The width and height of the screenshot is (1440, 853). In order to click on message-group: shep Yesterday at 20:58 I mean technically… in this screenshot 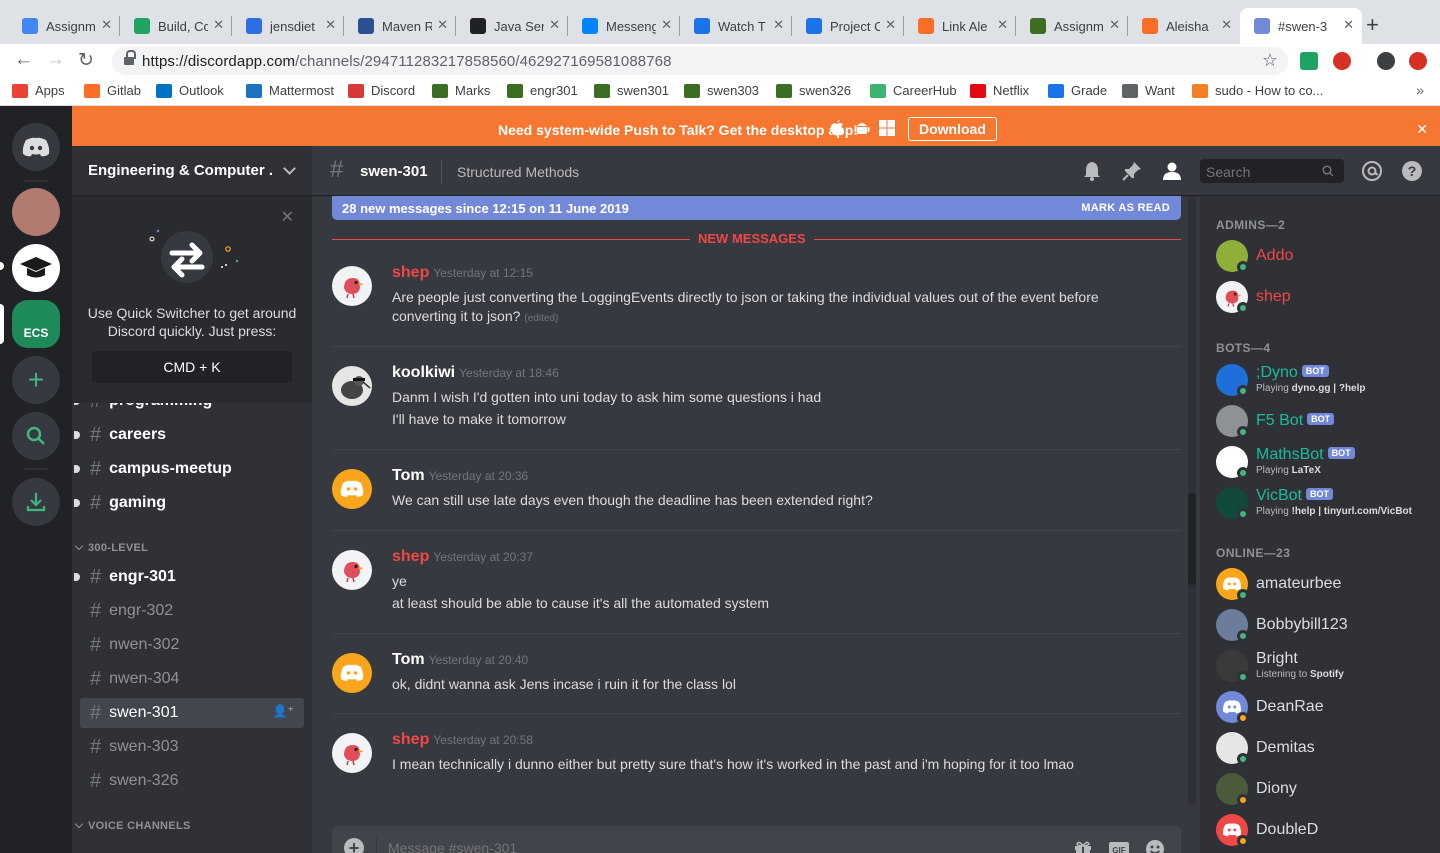, I will do `click(756, 758)`.